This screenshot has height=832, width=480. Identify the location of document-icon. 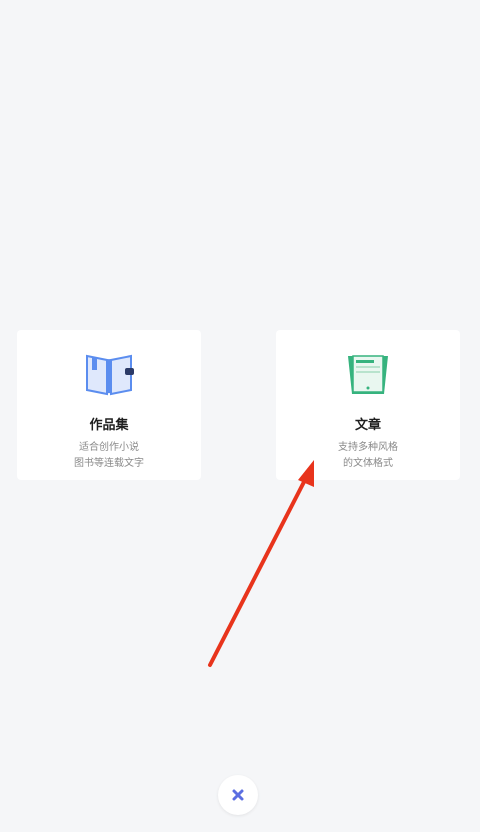
(368, 374).